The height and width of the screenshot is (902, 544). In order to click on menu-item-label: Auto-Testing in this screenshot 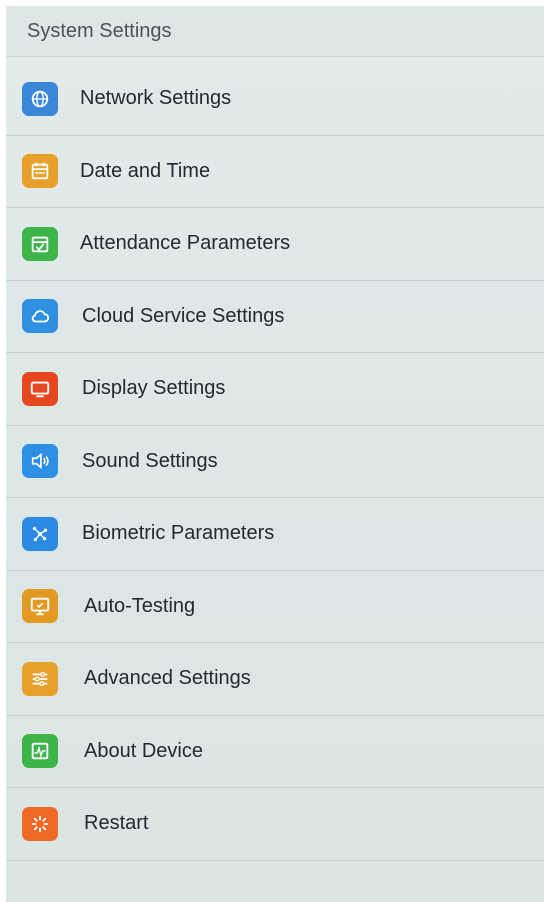, I will do `click(140, 605)`.